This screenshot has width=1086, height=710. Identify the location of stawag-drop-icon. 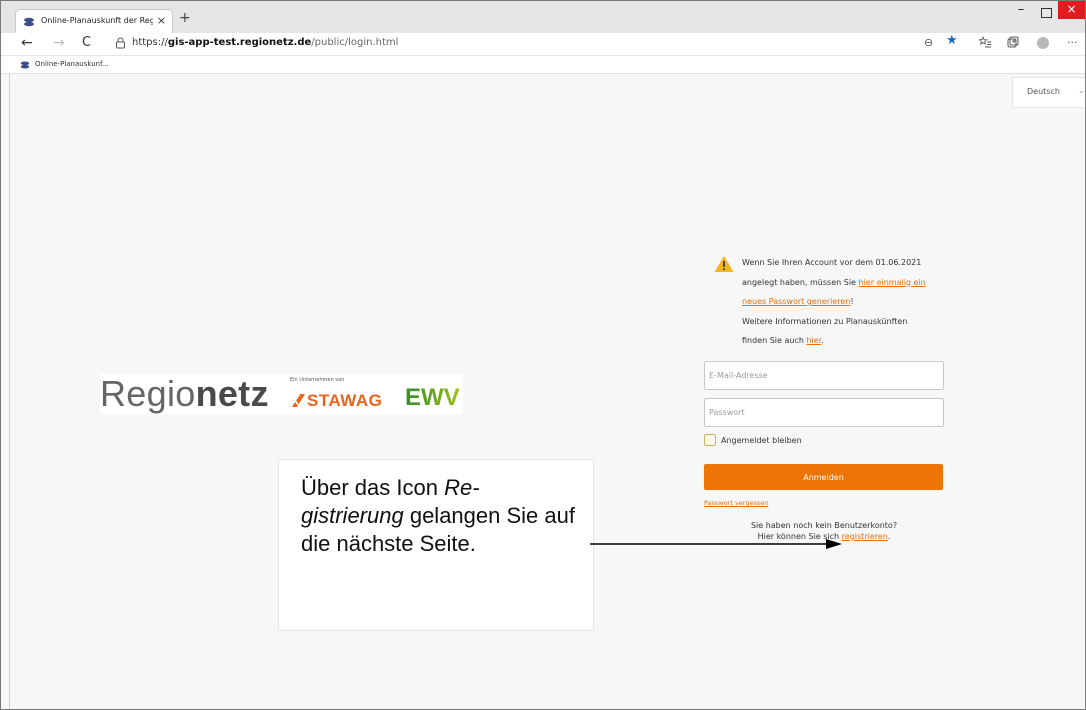
(298, 400).